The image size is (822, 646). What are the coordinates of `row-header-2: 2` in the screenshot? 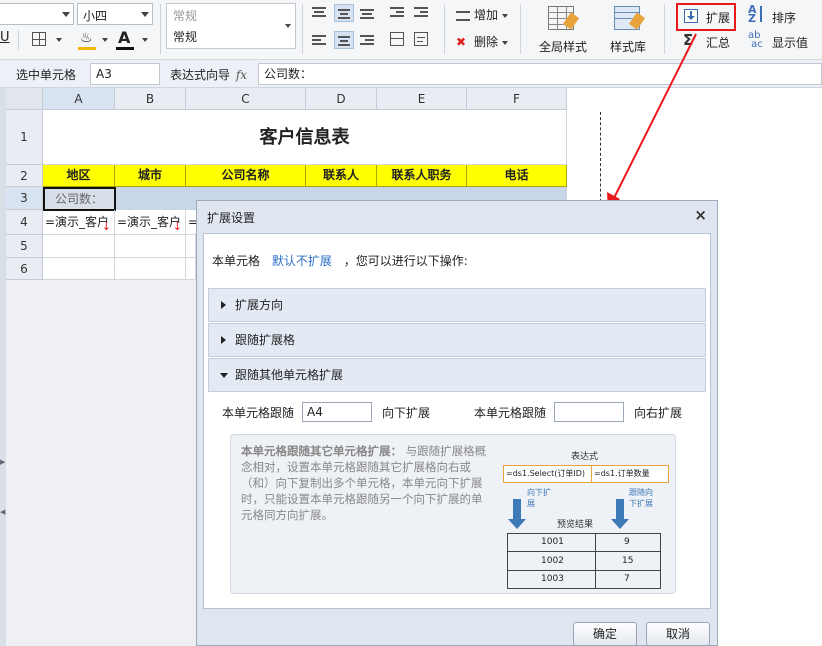 It's located at (24, 176).